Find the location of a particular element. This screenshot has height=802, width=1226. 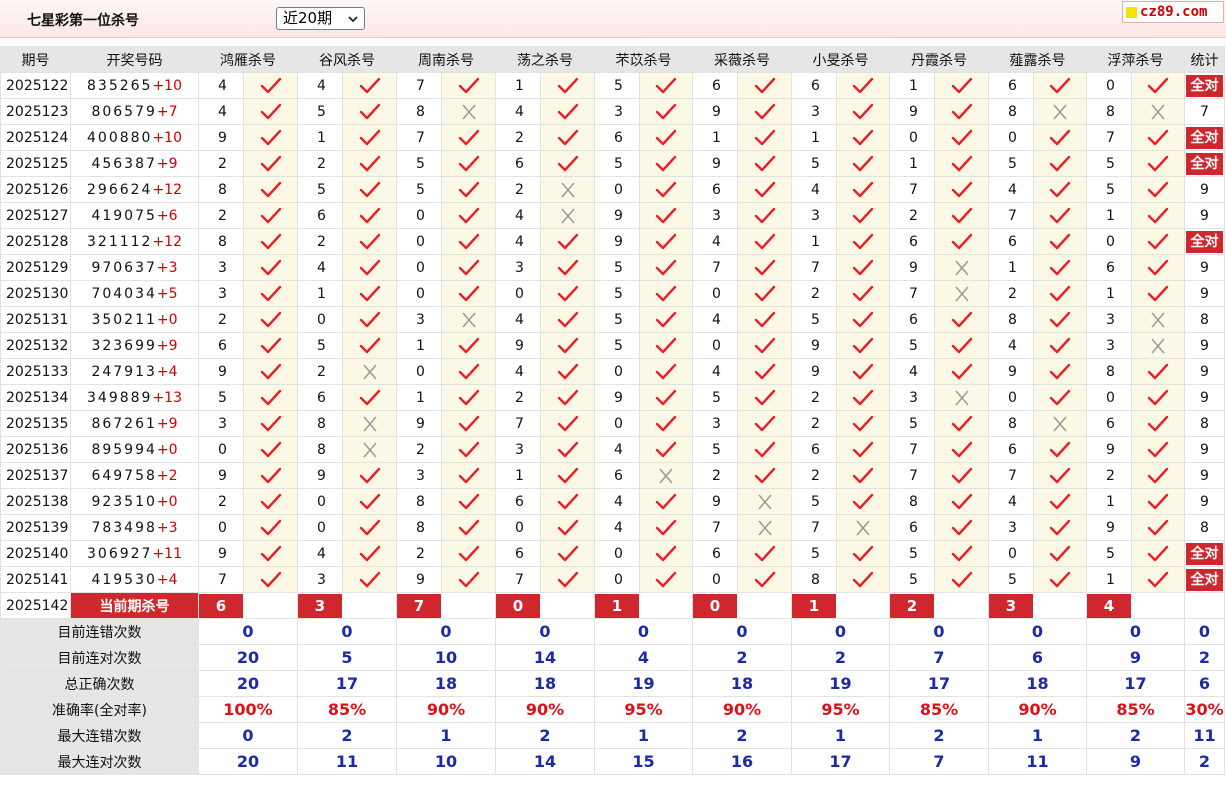

summary-value: 10 is located at coordinates (446, 657).